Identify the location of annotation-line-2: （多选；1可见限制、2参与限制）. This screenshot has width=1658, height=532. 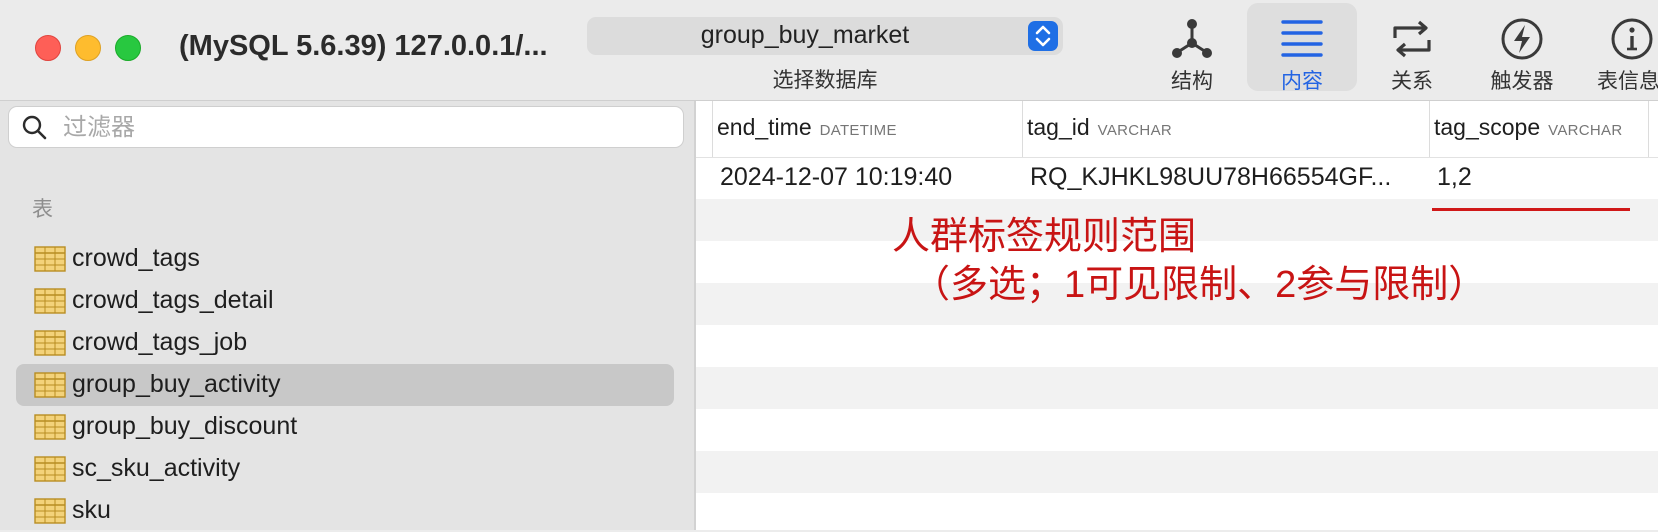
(1199, 285).